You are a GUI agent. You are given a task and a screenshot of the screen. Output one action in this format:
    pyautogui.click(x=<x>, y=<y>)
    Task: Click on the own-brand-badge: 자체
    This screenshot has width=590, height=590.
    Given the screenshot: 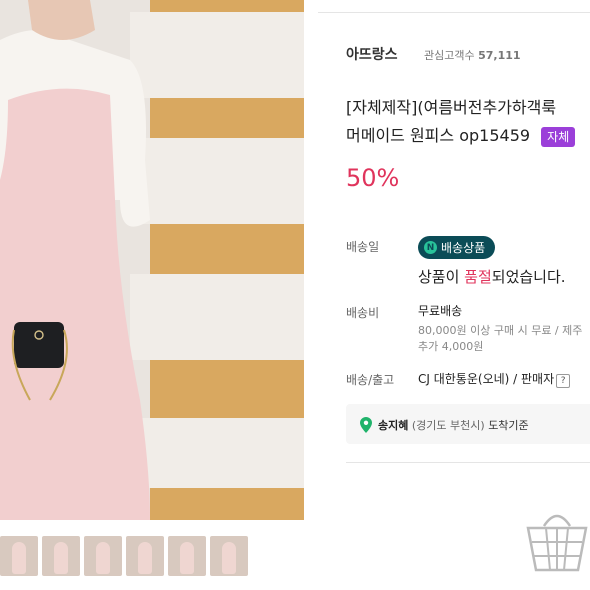 What is the action you would take?
    pyautogui.click(x=558, y=137)
    